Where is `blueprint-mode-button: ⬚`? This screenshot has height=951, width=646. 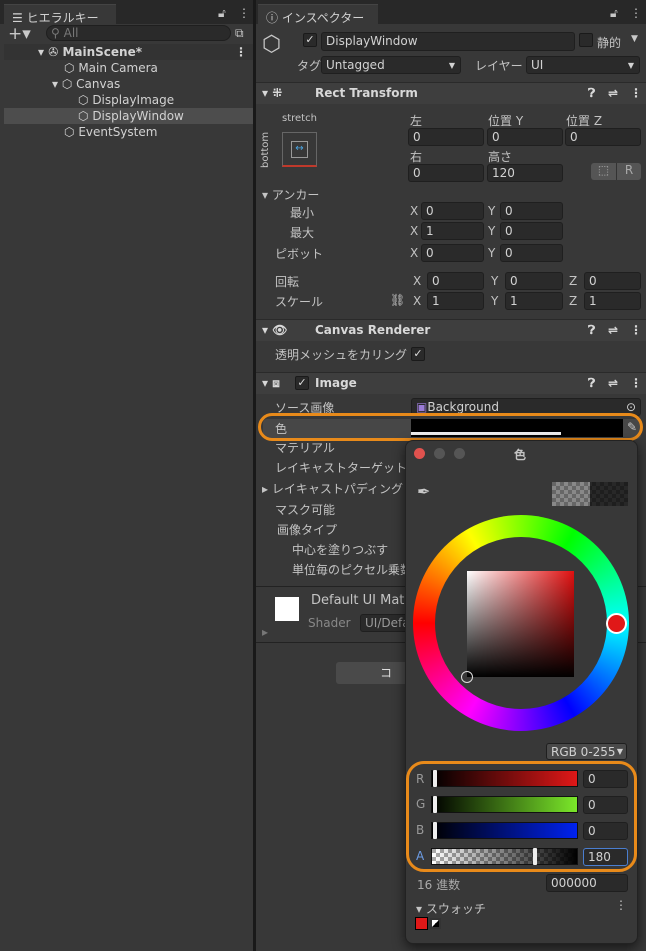 blueprint-mode-button: ⬚ is located at coordinates (603, 171).